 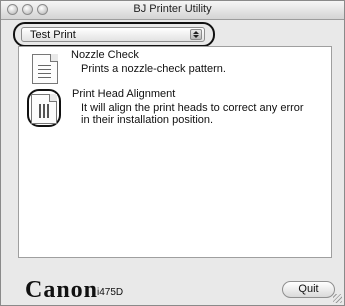 I want to click on nozzle-check-icon, so click(x=45, y=69).